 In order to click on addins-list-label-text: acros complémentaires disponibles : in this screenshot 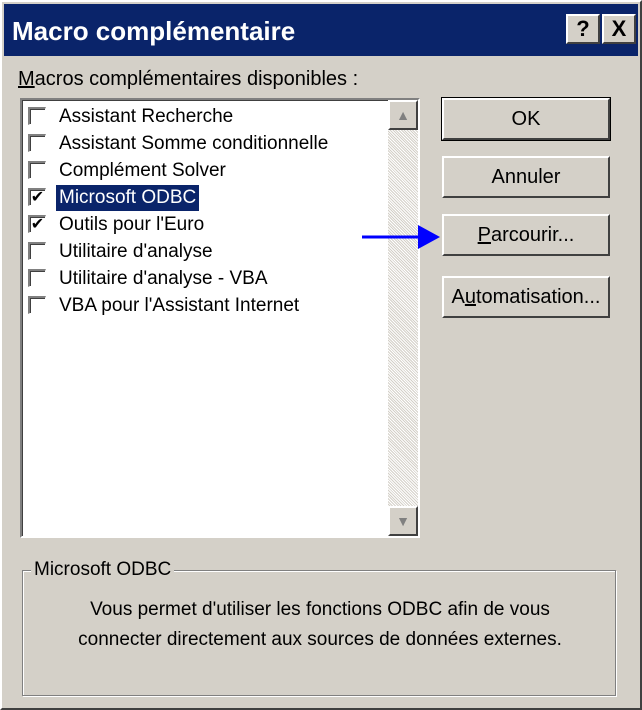, I will do `click(196, 79)`.